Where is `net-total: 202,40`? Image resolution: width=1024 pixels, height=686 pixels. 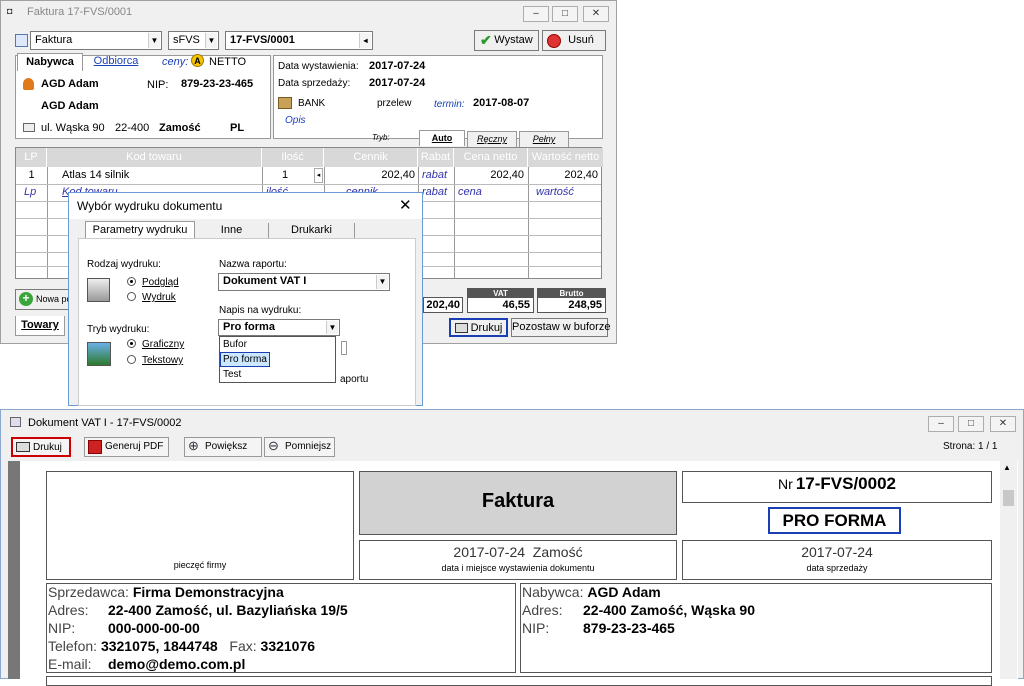
net-total: 202,40 is located at coordinates (443, 305).